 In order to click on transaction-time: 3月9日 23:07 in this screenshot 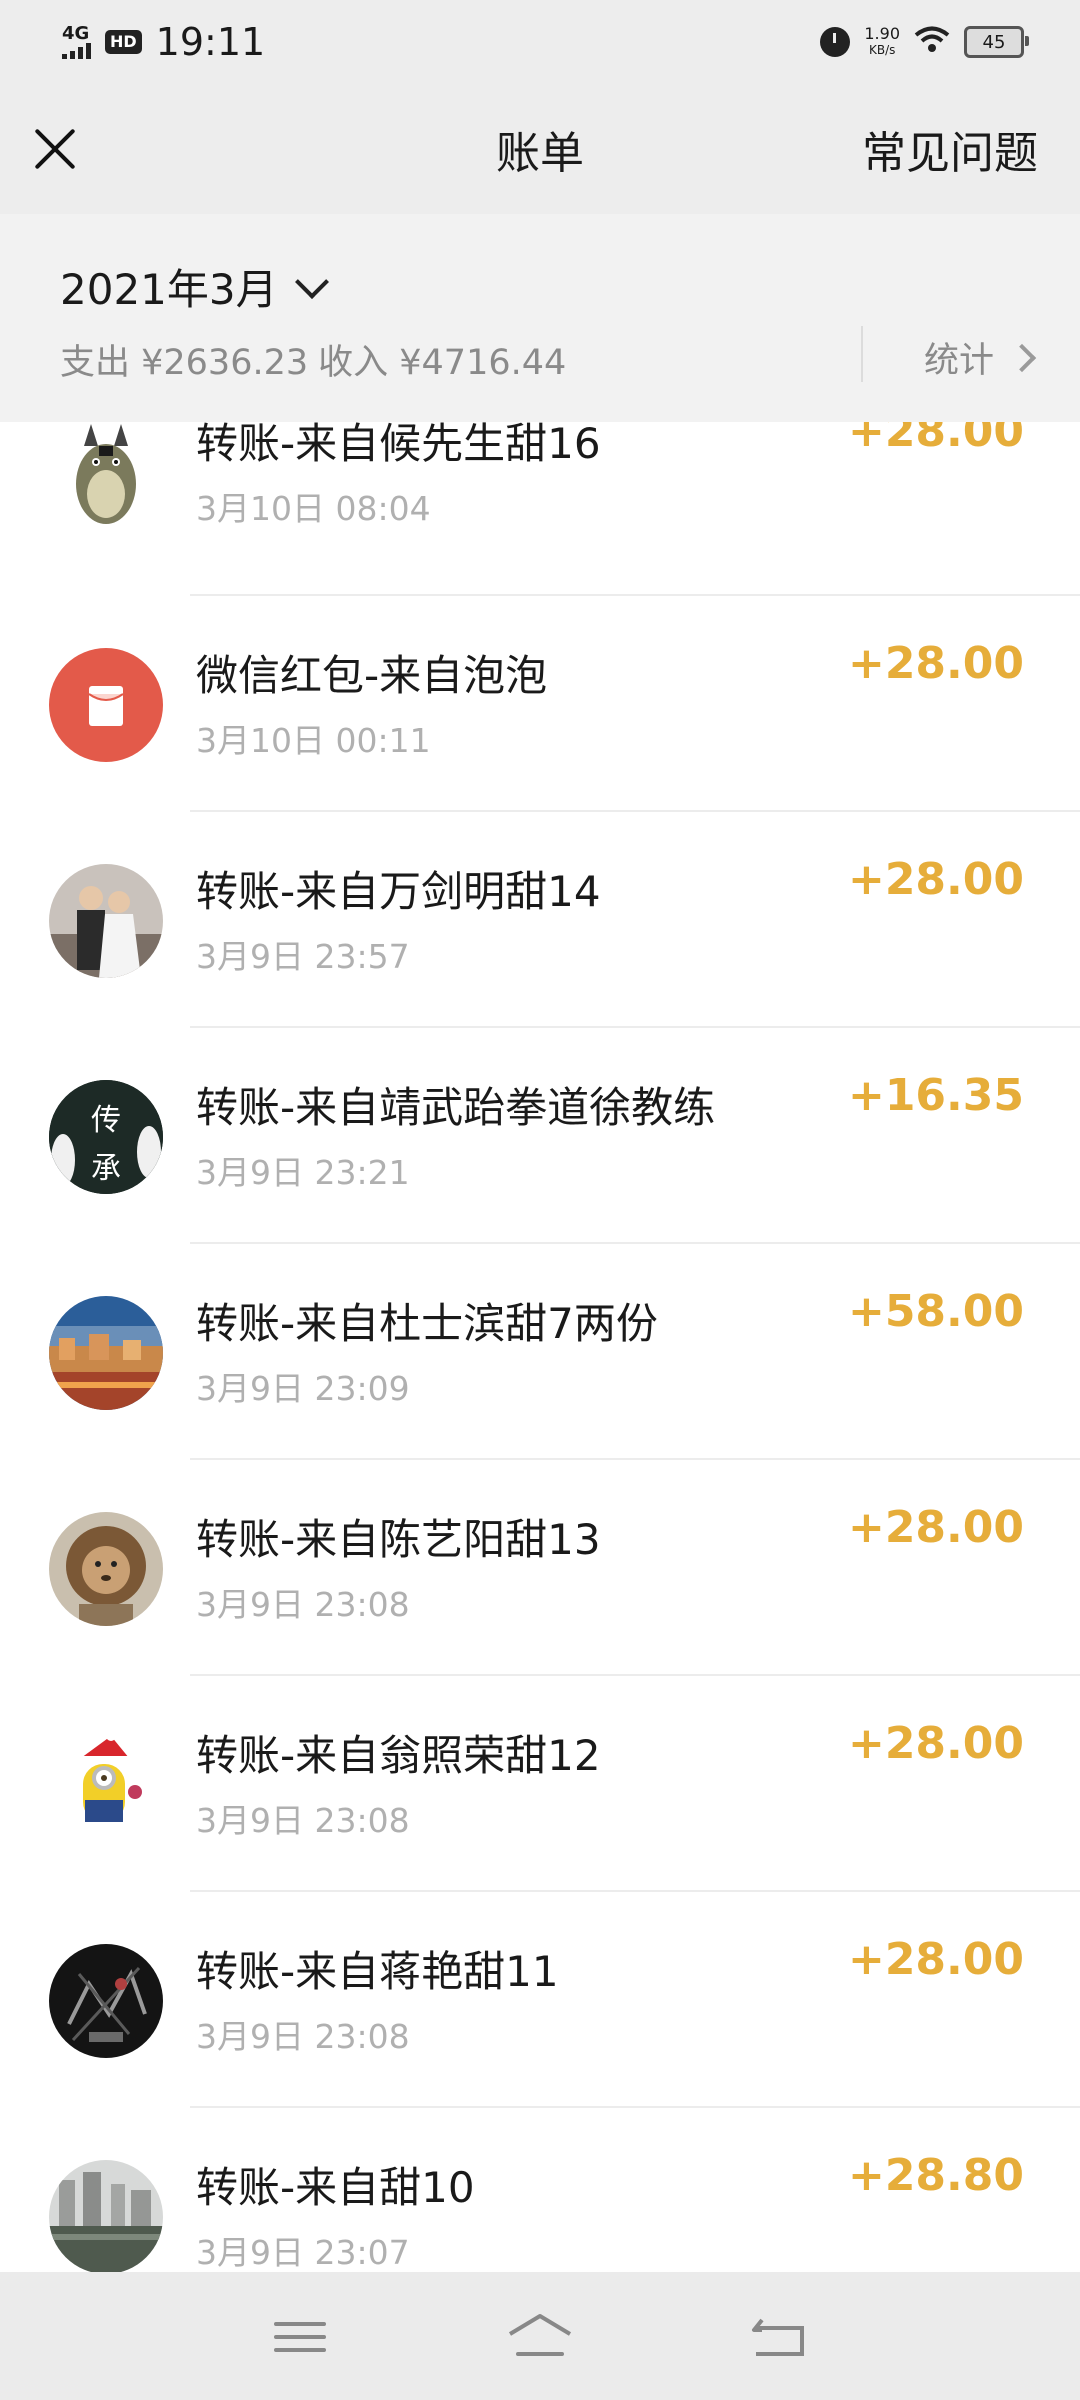, I will do `click(303, 2252)`.